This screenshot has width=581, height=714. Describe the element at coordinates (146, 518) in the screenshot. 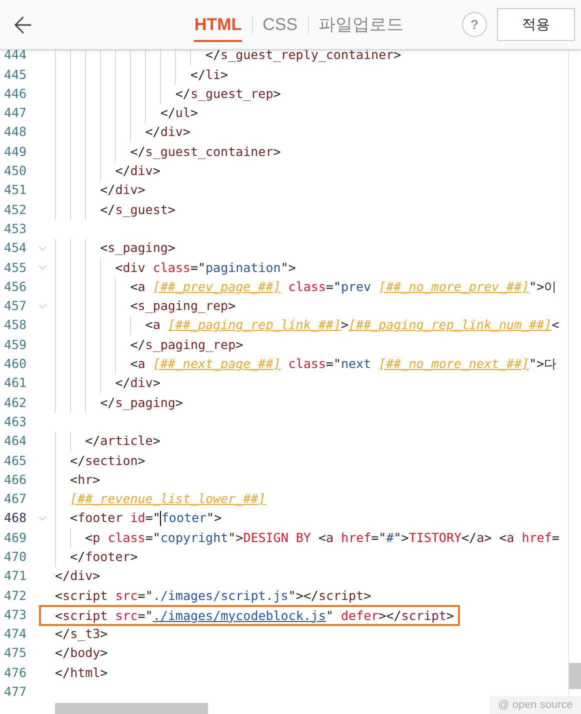

I see `code-line: <footer id="footer">` at that location.